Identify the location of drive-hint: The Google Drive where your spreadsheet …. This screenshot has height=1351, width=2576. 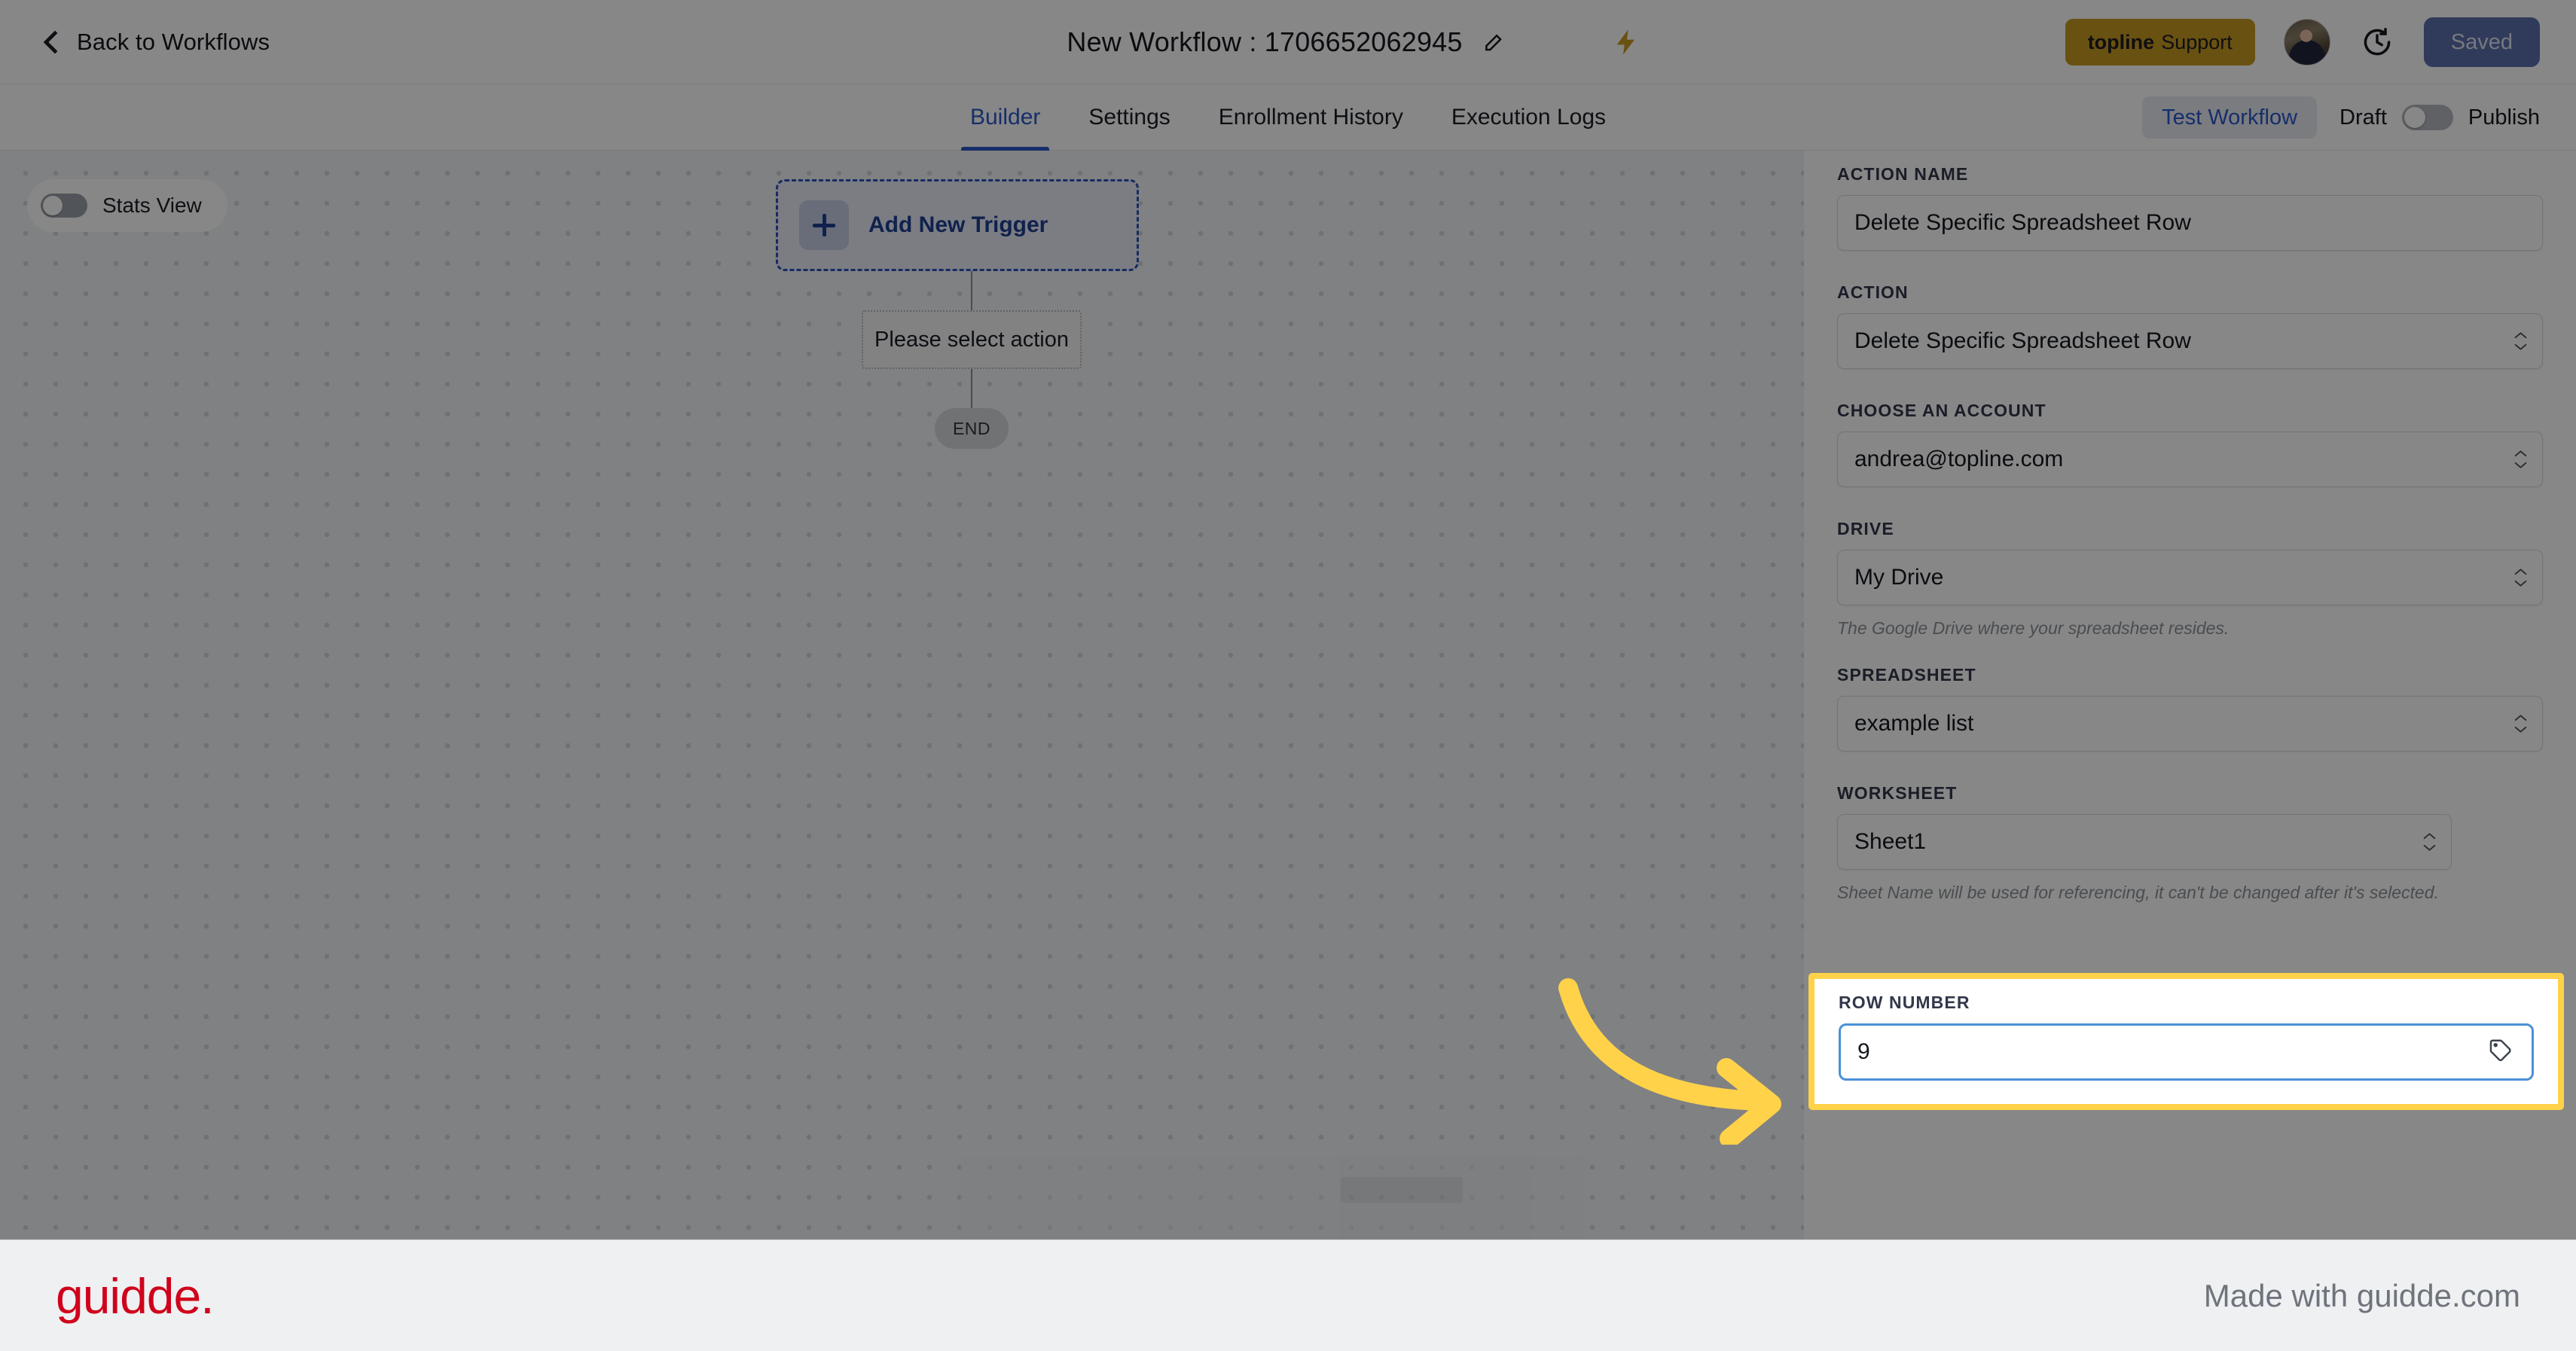
(2034, 628).